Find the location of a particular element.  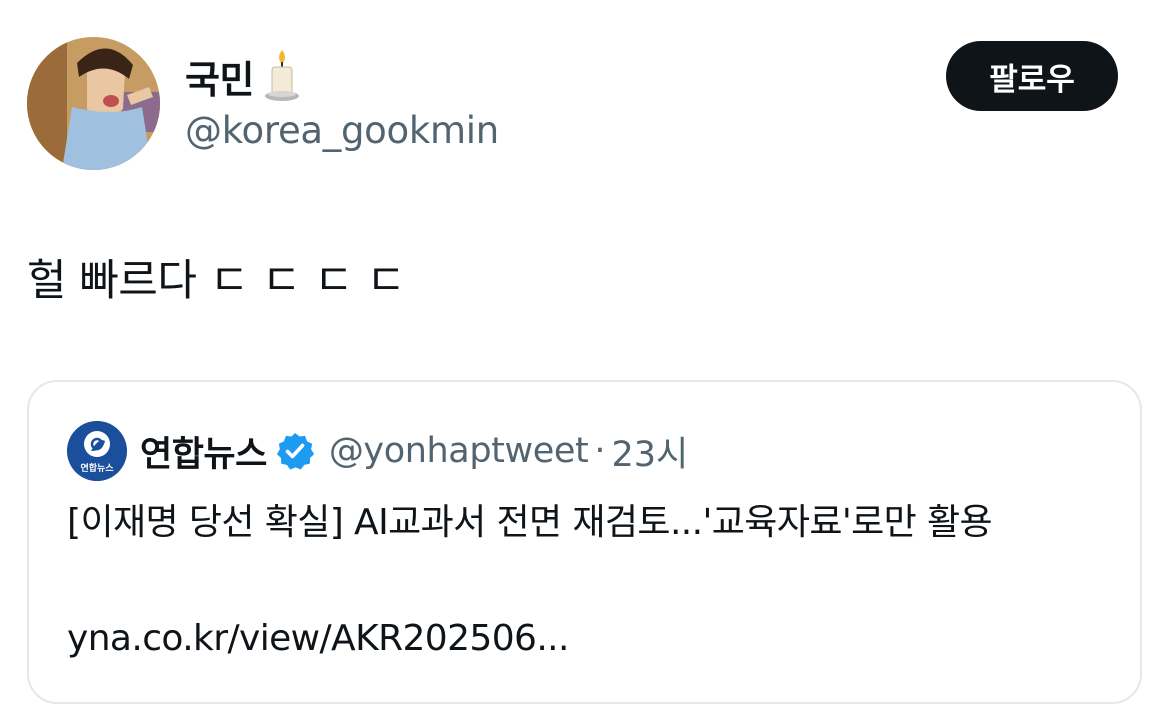

quoted-author-handle: @yonhaptweet is located at coordinates (459, 451).